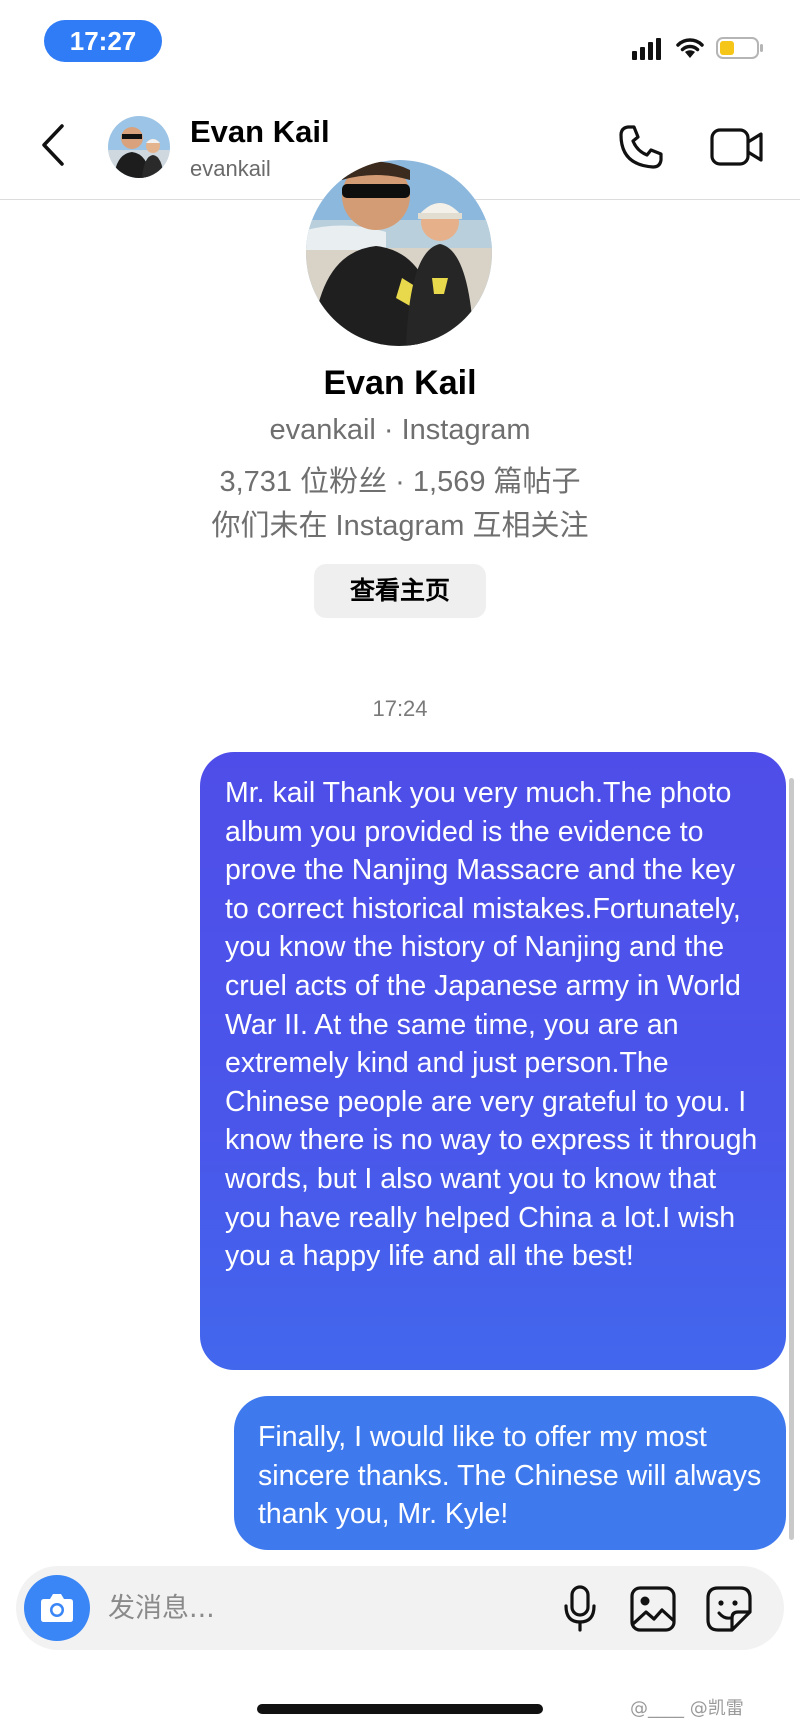 This screenshot has width=800, height=1731. What do you see at coordinates (323, 1608) in the screenshot?
I see `message-input` at bounding box center [323, 1608].